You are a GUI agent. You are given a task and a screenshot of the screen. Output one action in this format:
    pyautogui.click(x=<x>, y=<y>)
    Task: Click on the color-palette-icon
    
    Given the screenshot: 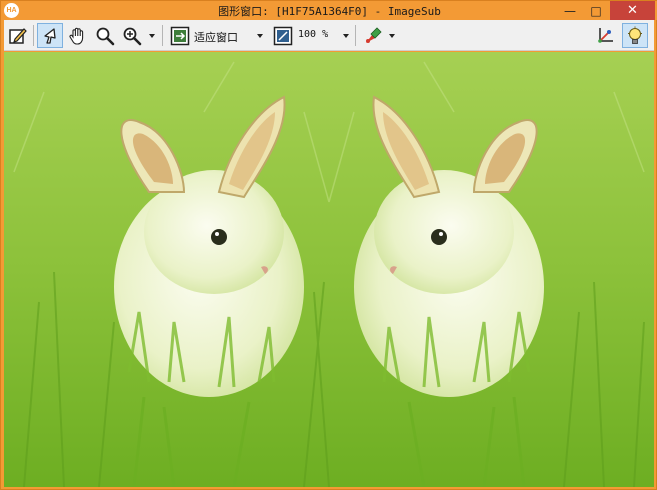 What is the action you would take?
    pyautogui.click(x=374, y=34)
    